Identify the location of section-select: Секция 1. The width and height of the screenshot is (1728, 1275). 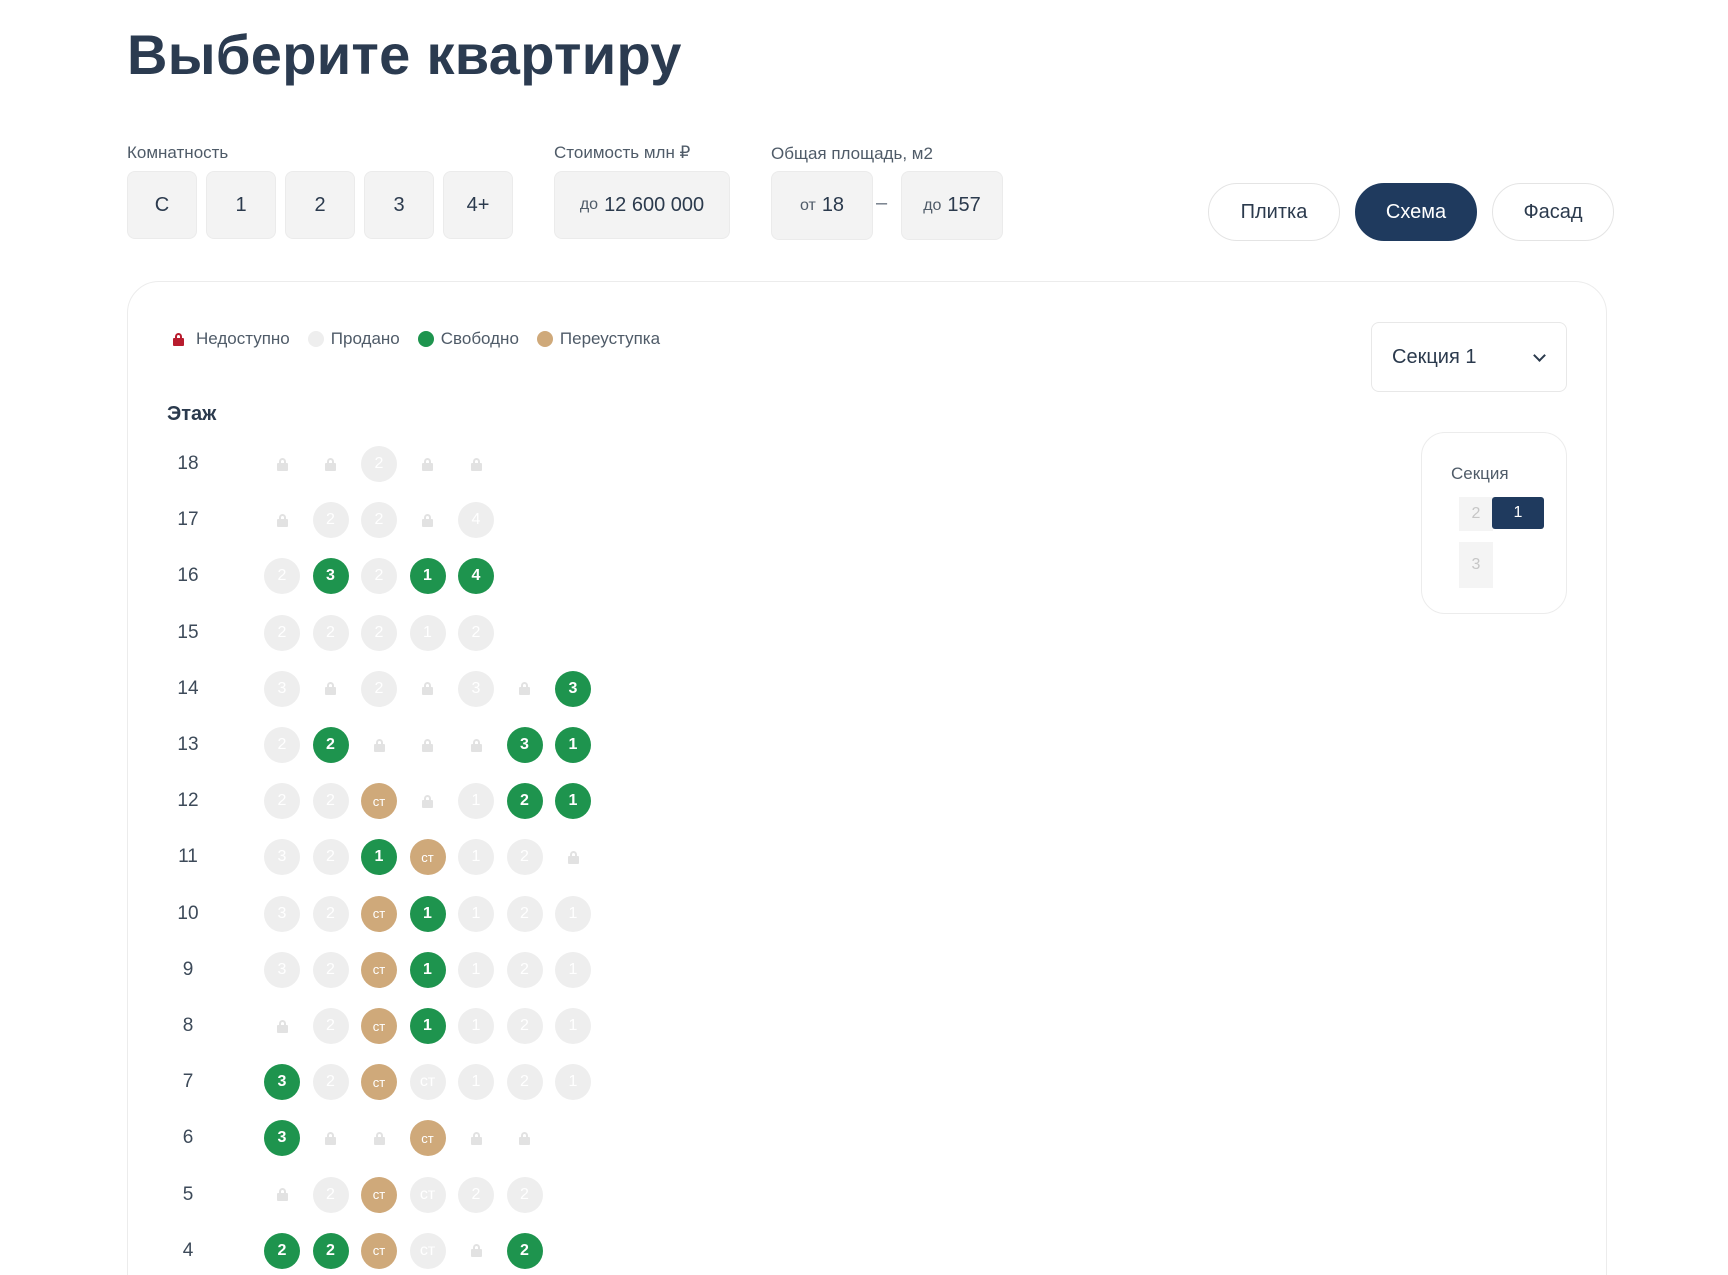
(1469, 357).